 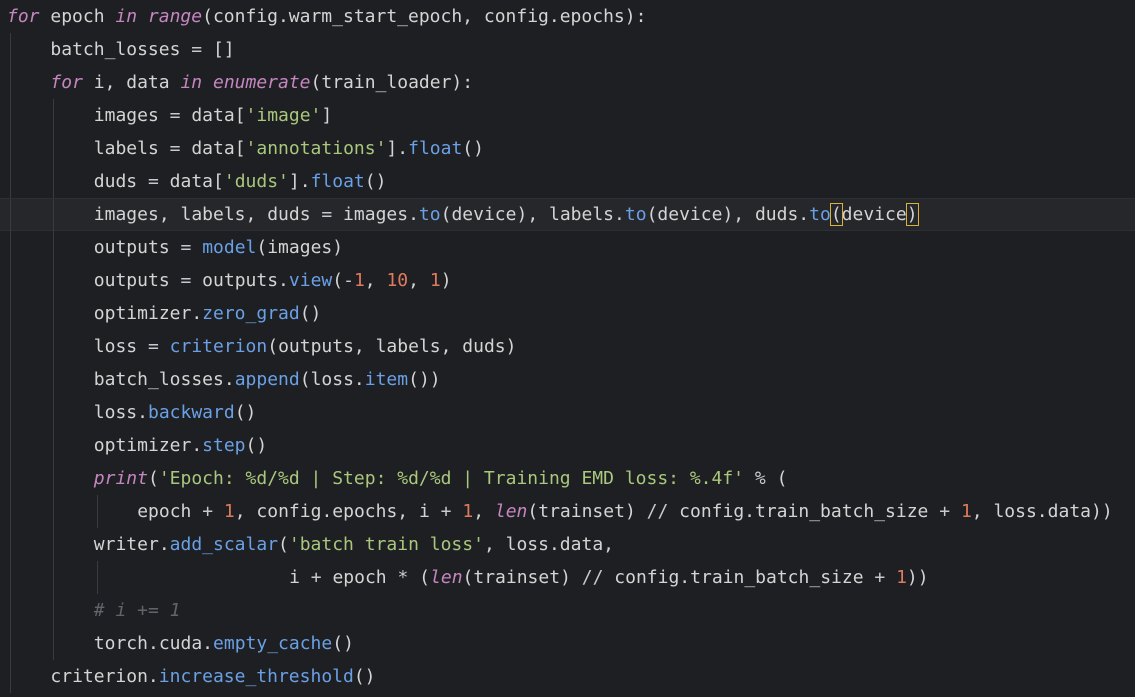 What do you see at coordinates (121, 49) in the screenshot?
I see `code-token: batch_losses` at bounding box center [121, 49].